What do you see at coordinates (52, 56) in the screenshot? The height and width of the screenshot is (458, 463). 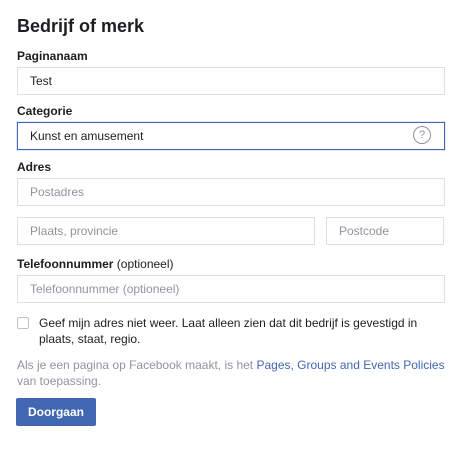 I see `page-name-label: Paginanaam` at bounding box center [52, 56].